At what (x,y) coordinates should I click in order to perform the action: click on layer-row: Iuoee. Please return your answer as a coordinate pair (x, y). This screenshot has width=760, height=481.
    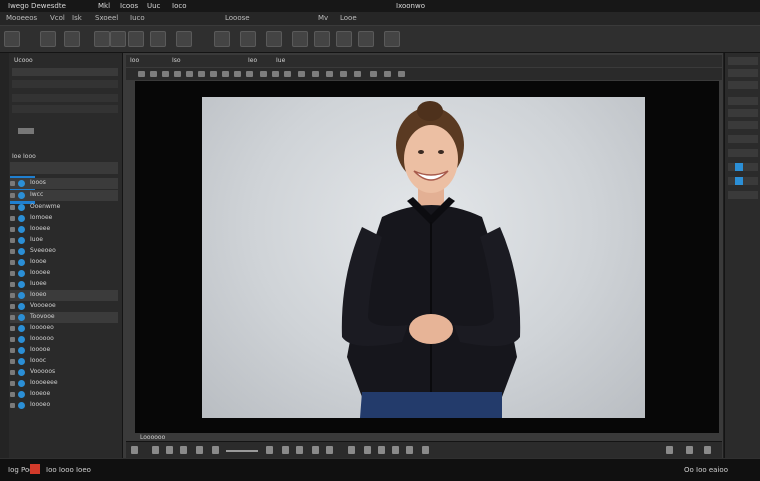
    Looking at the image, I should click on (64, 284).